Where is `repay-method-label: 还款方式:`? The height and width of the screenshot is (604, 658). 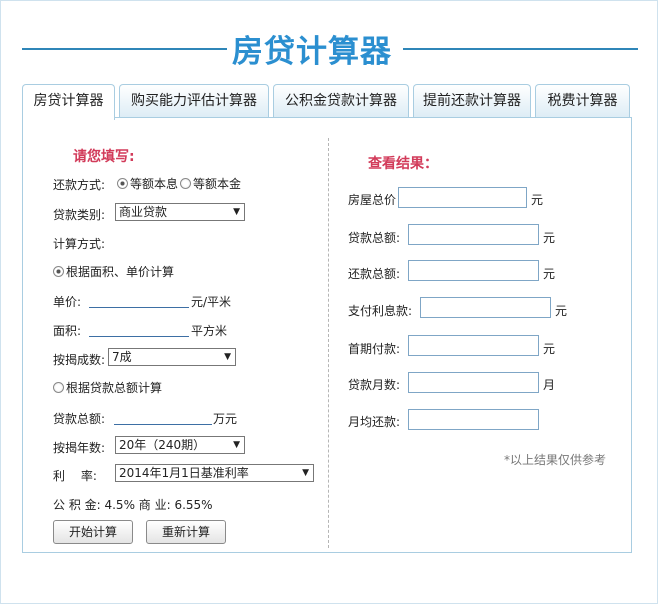 repay-method-label: 还款方式: is located at coordinates (79, 185).